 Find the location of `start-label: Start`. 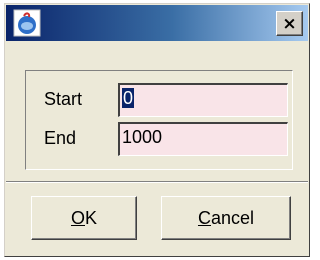

start-label: Start is located at coordinates (63, 99).